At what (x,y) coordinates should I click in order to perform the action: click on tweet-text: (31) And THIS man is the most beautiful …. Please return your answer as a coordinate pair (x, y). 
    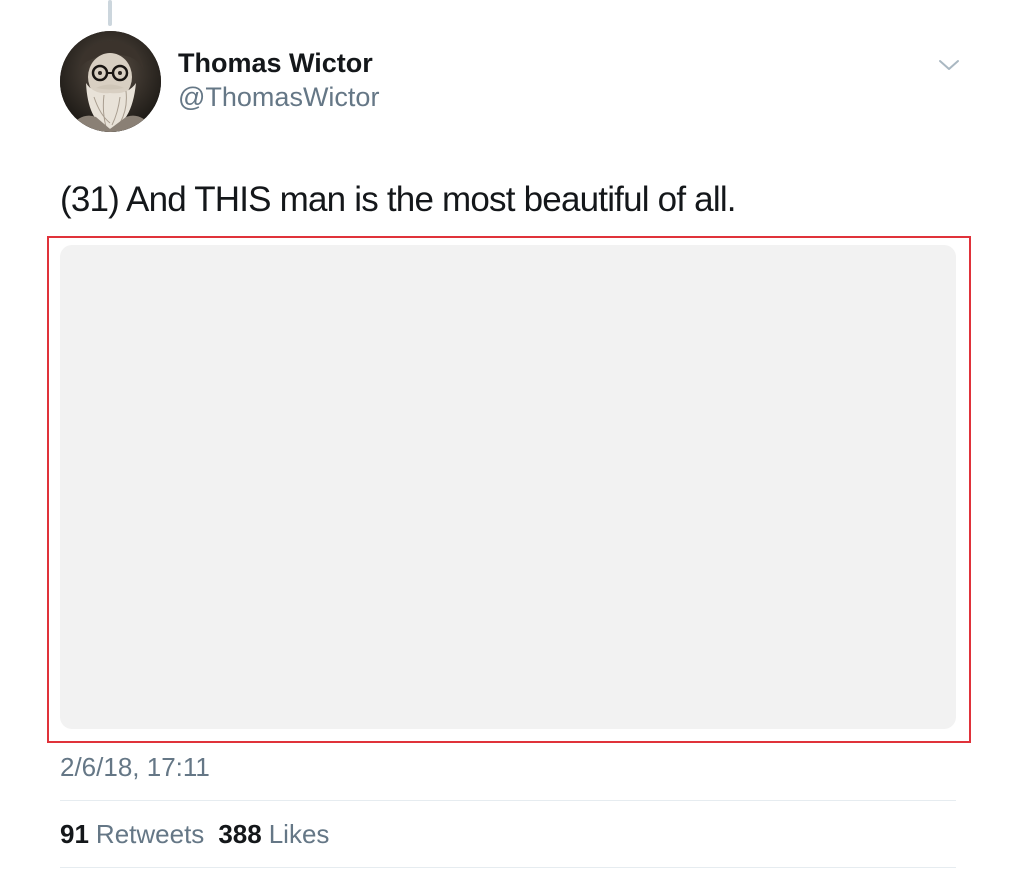
    Looking at the image, I should click on (398, 199).